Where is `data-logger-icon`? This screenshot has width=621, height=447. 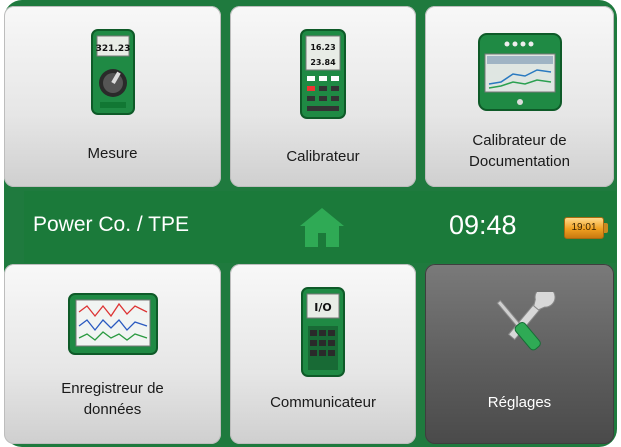
data-logger-icon is located at coordinates (112, 324).